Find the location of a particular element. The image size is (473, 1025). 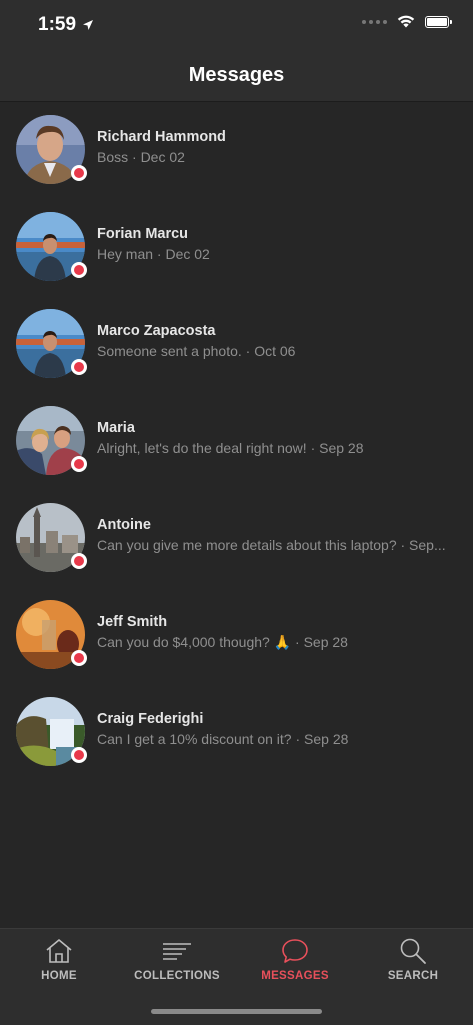

location-arrow-icon is located at coordinates (88, 25).